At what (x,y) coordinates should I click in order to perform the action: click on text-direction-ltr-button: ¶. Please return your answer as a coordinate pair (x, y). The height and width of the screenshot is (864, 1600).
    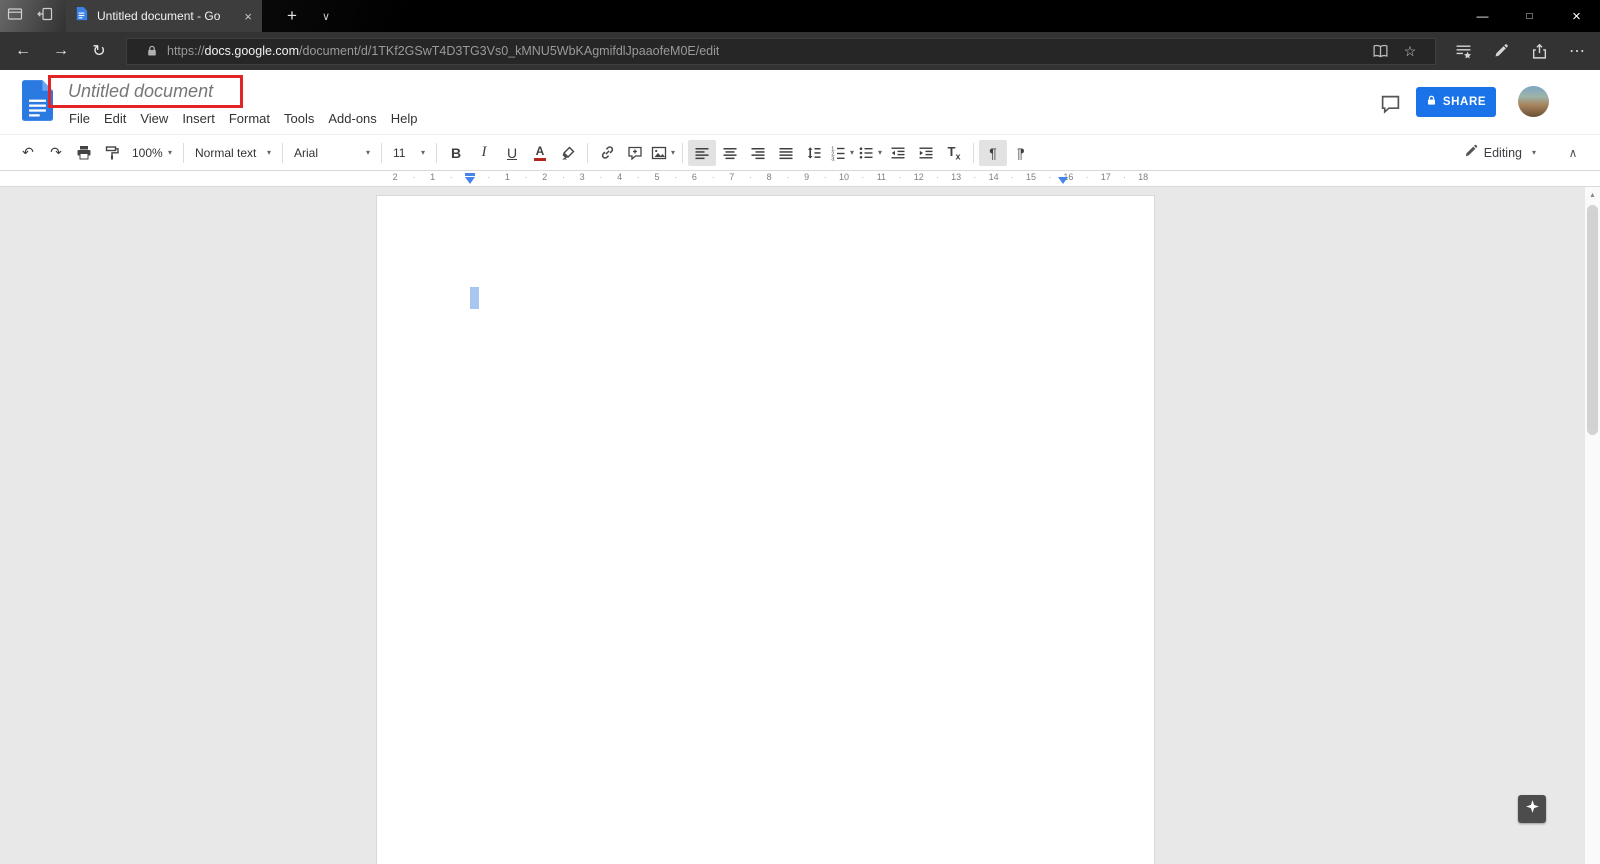
    Looking at the image, I should click on (993, 152).